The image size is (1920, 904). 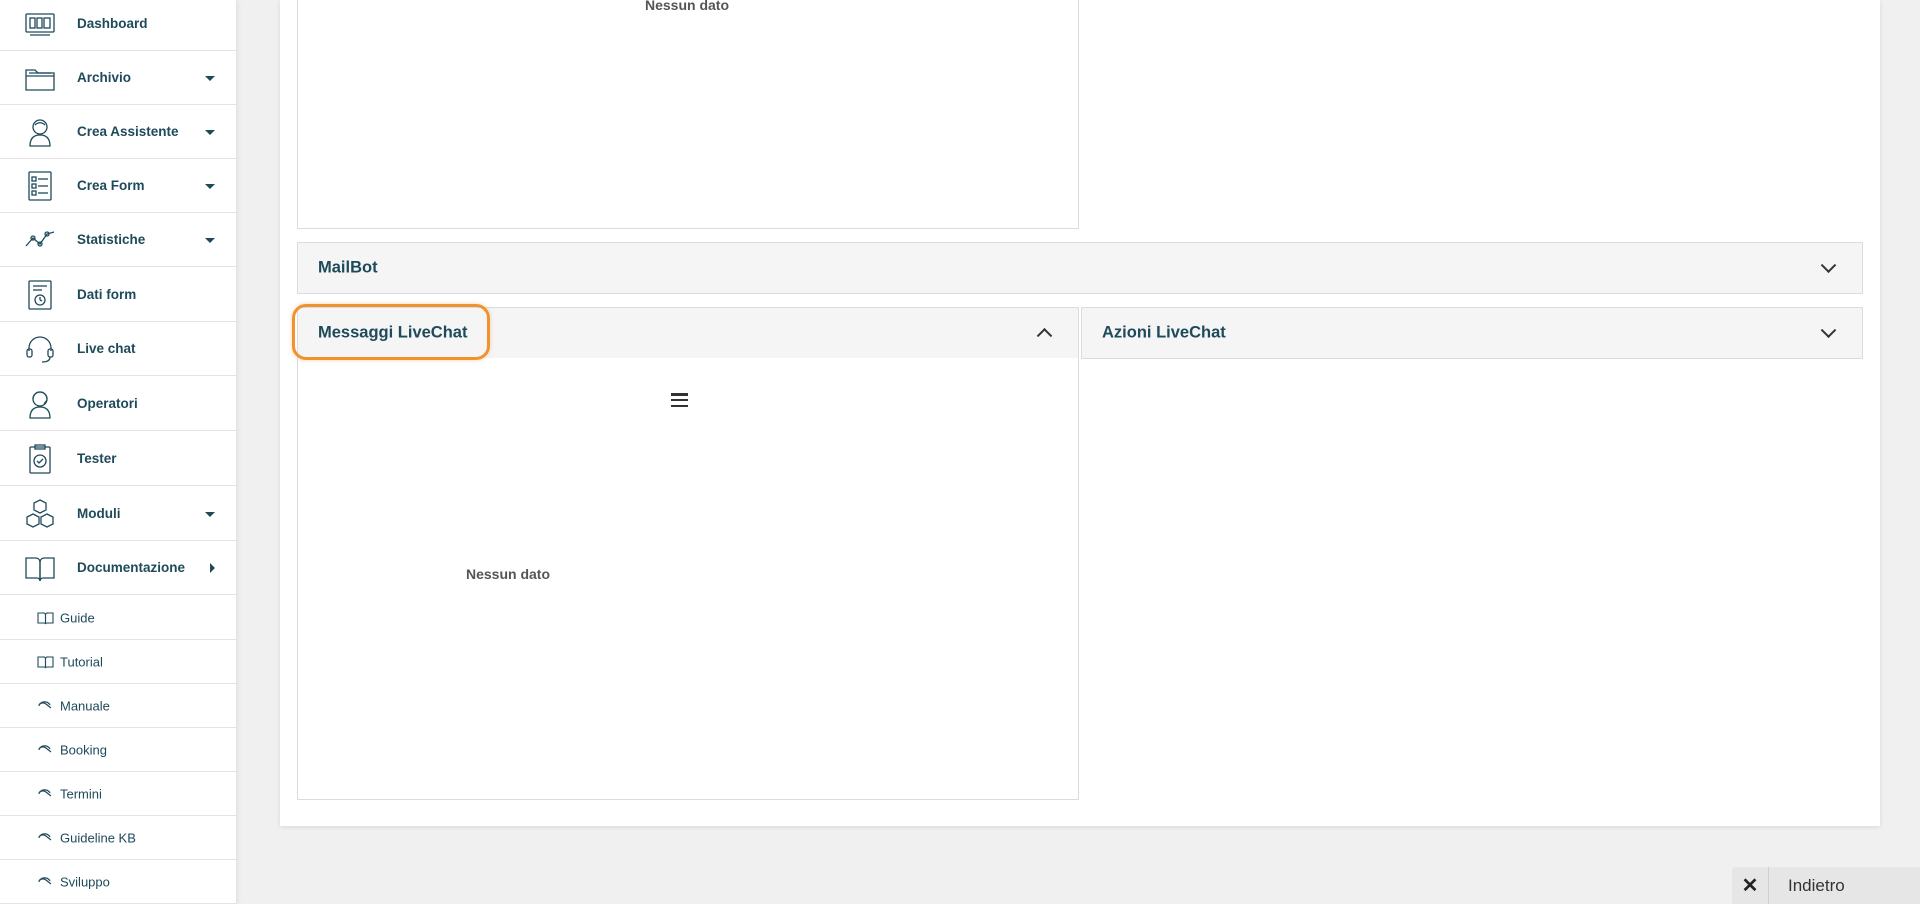 What do you see at coordinates (118, 794) in the screenshot?
I see `sidebar-subitem-termini: Termini` at bounding box center [118, 794].